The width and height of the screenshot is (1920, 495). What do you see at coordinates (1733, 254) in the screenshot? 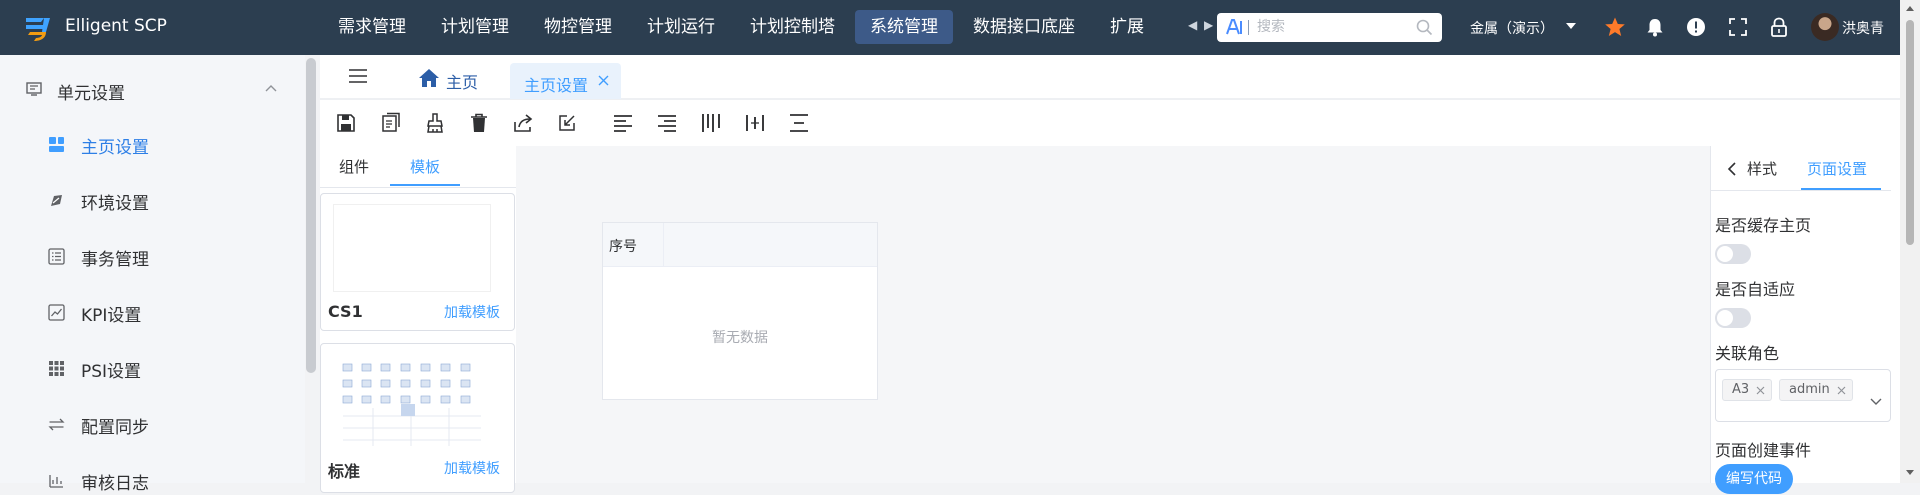
I see `cache-home-switch` at bounding box center [1733, 254].